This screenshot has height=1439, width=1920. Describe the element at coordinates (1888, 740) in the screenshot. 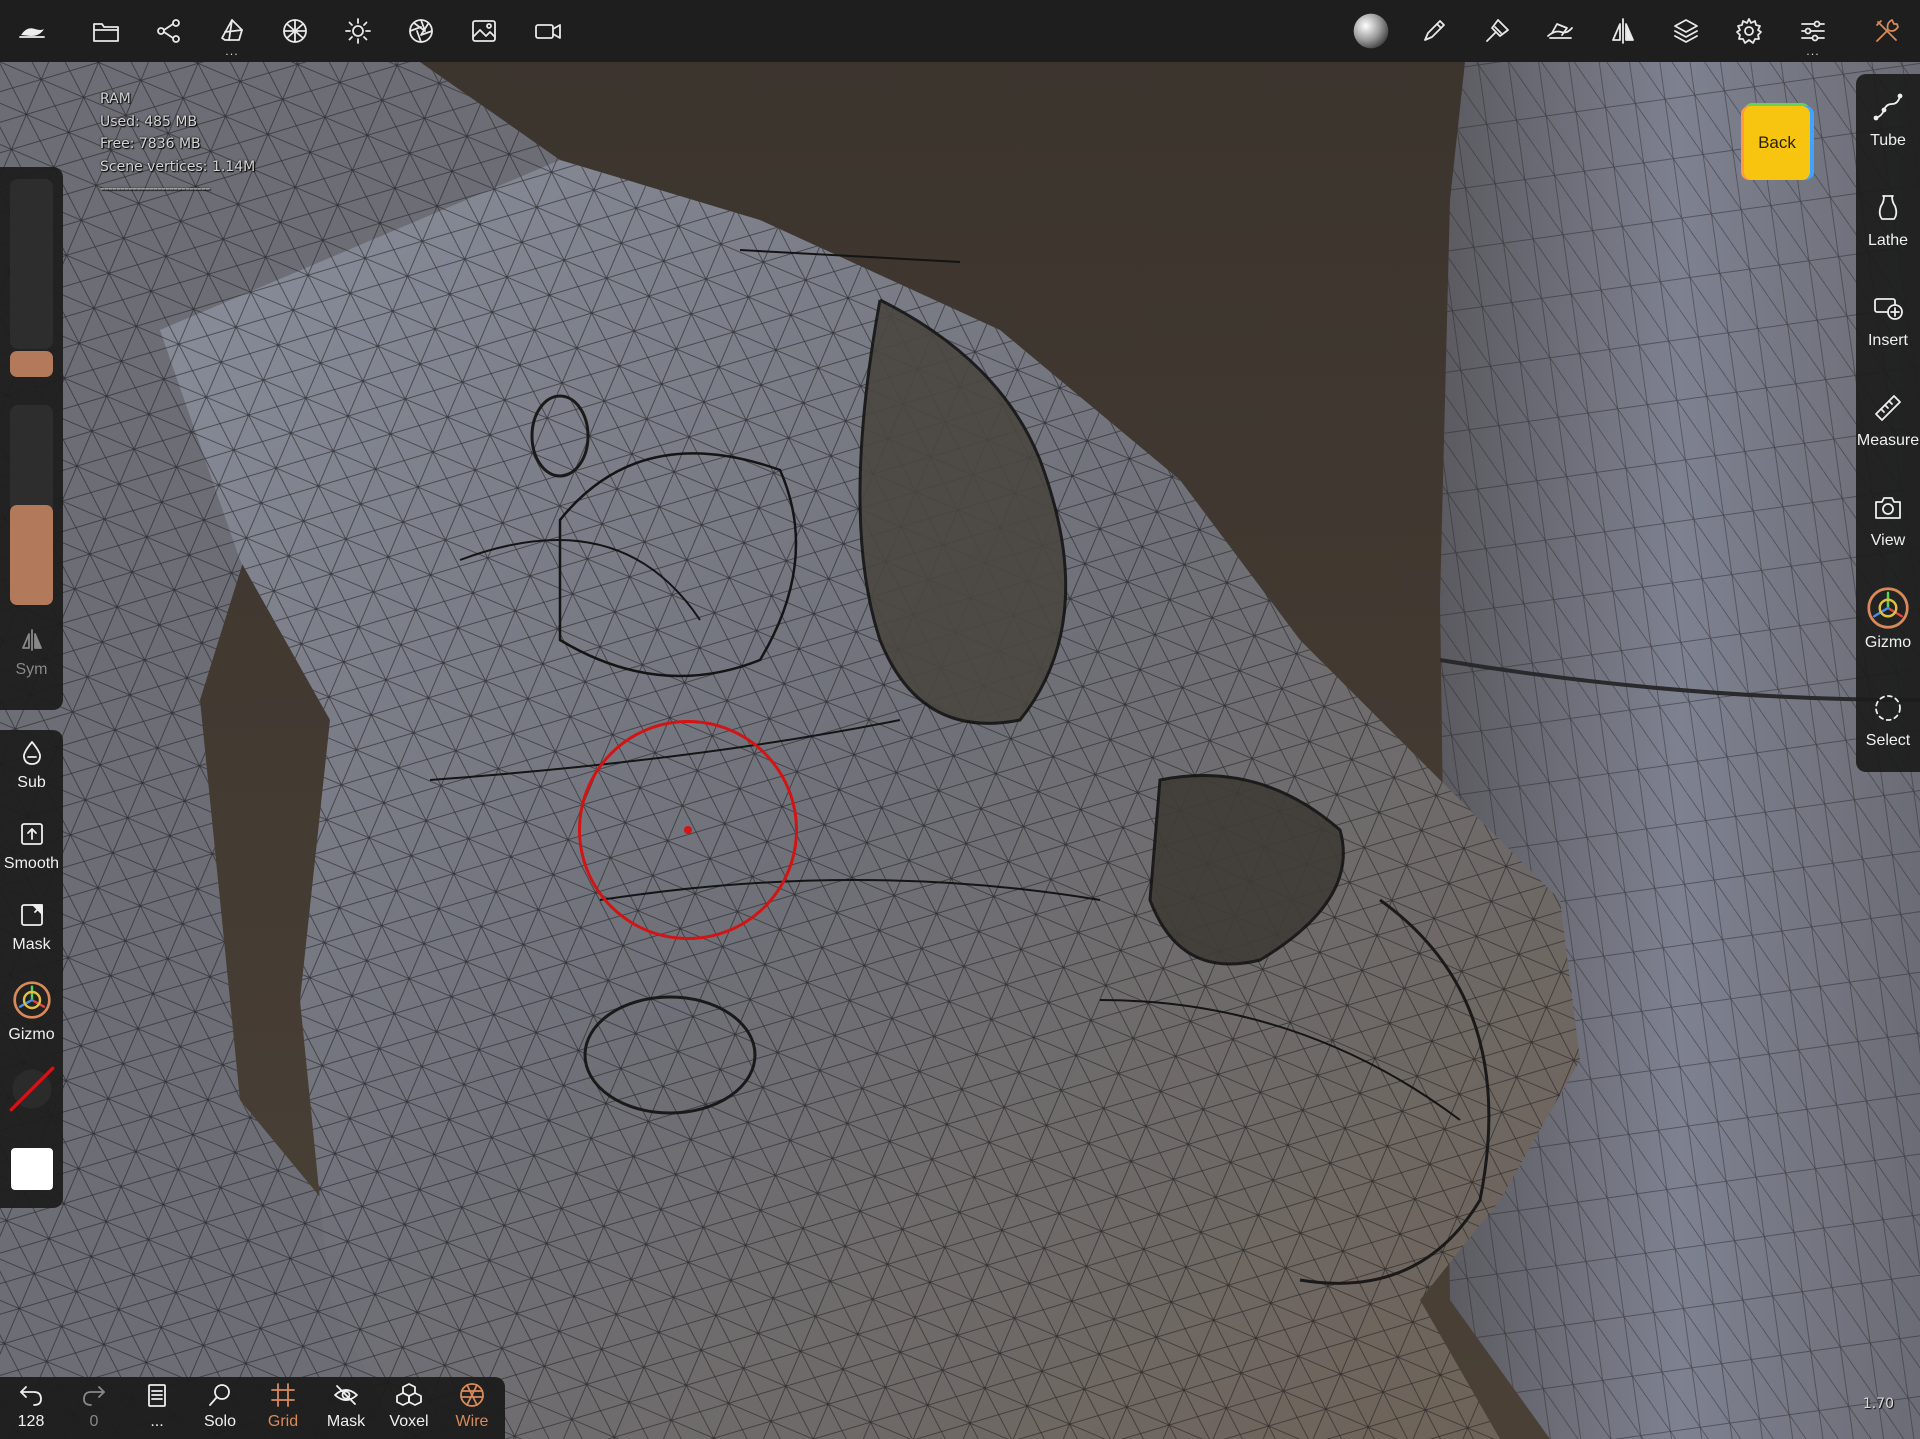

I see `select-label: Select` at that location.